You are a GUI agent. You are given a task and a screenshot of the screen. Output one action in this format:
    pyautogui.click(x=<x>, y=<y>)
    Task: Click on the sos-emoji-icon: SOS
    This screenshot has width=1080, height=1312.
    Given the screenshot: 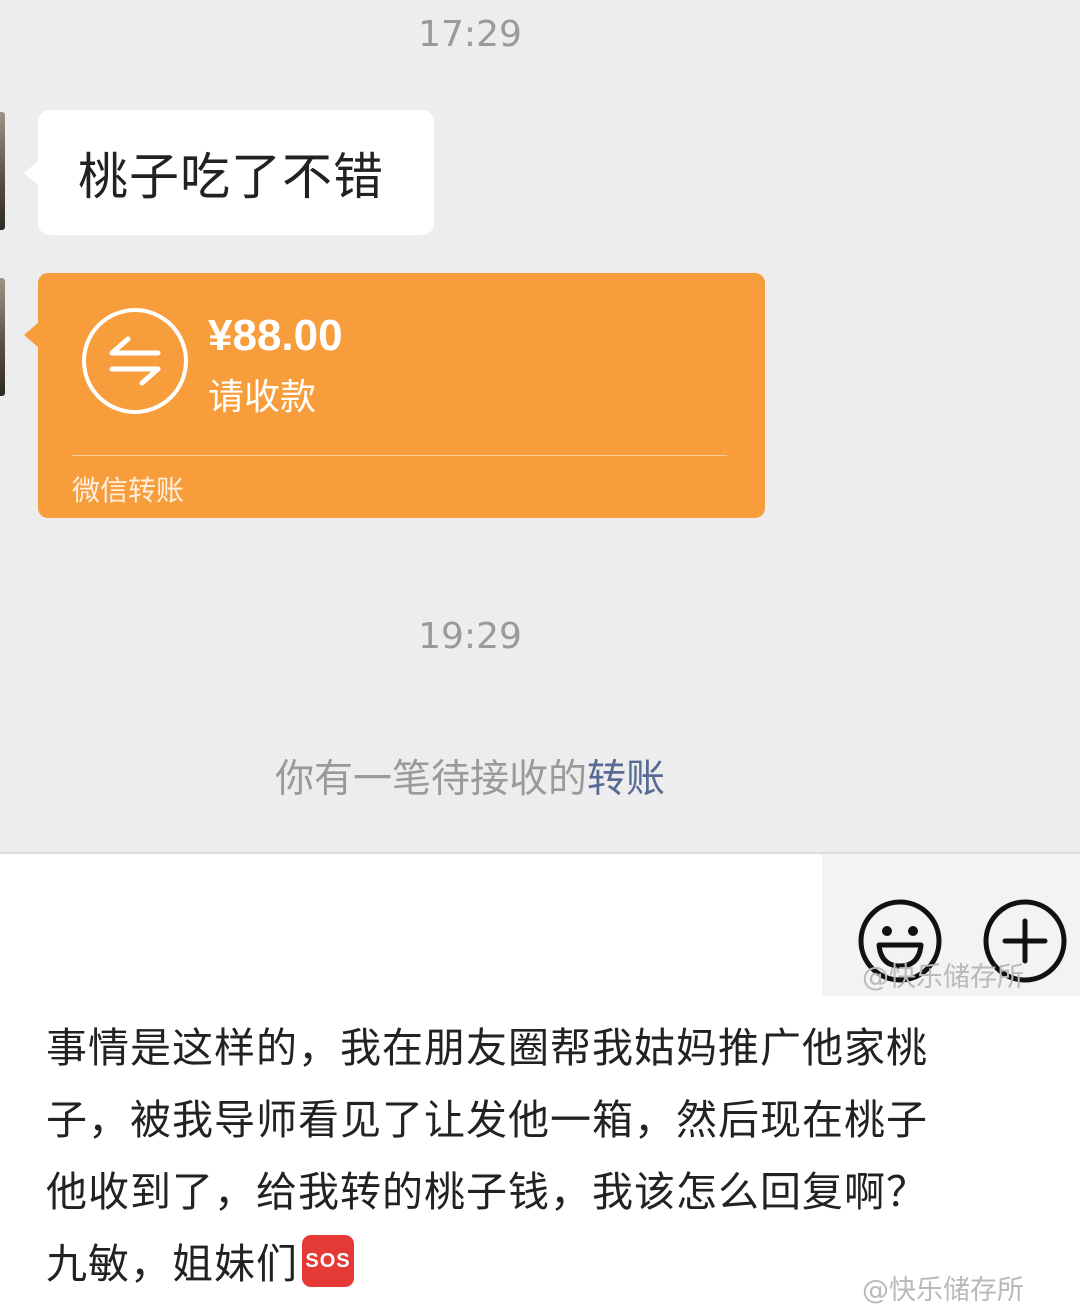 What is the action you would take?
    pyautogui.click(x=328, y=1261)
    